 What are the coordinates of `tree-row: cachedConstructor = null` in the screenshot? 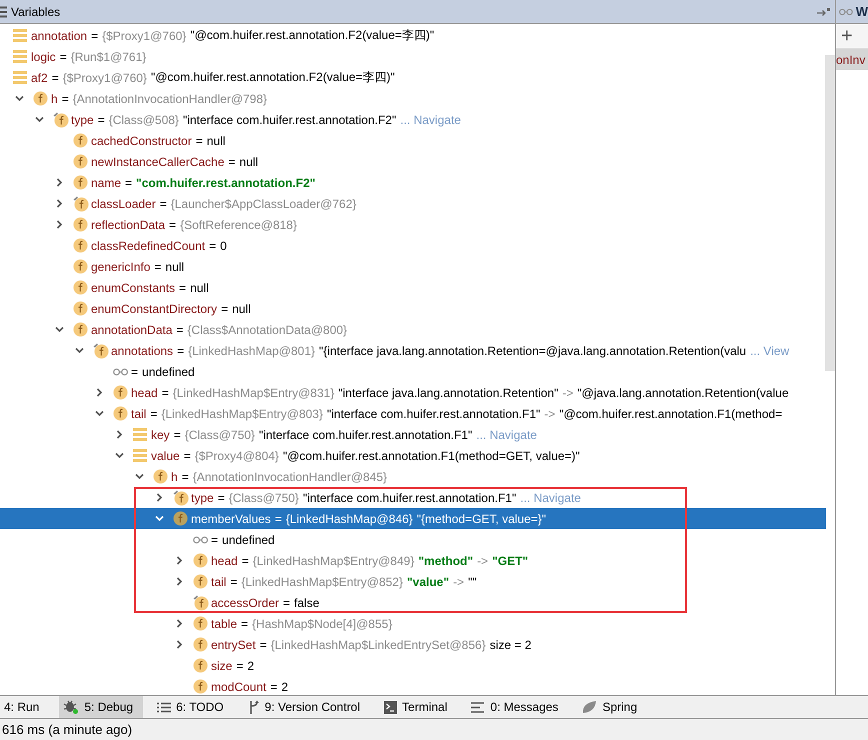 It's located at (413, 140).